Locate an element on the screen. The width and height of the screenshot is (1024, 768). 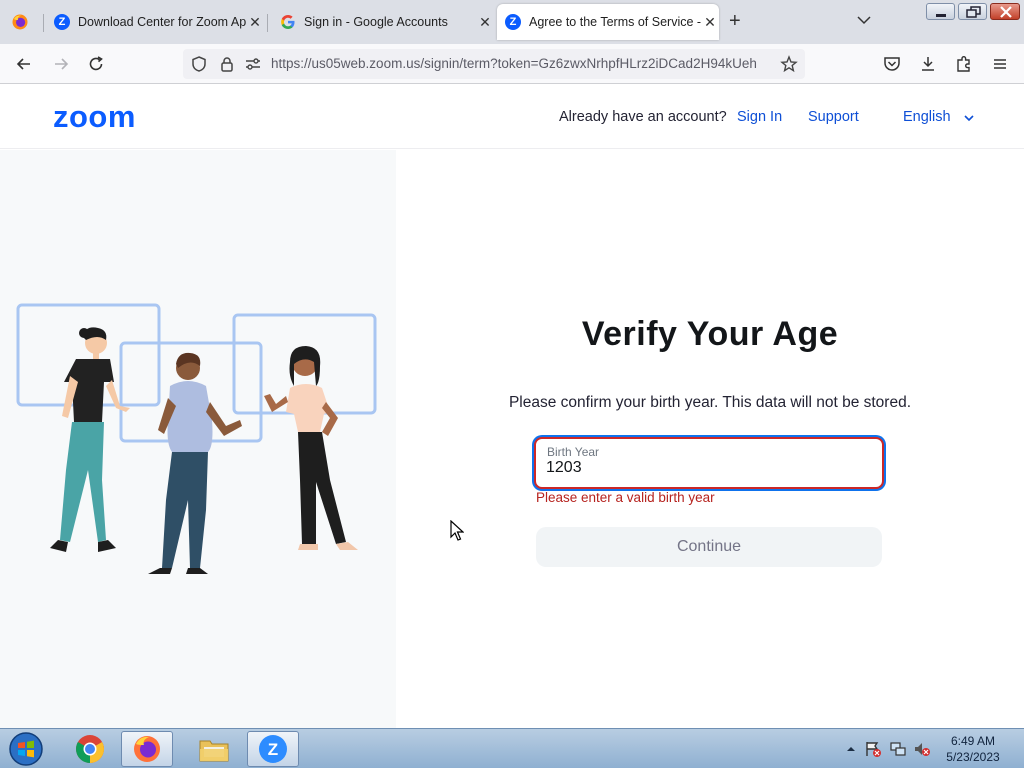
firefox-menu-tab is located at coordinates (21, 22).